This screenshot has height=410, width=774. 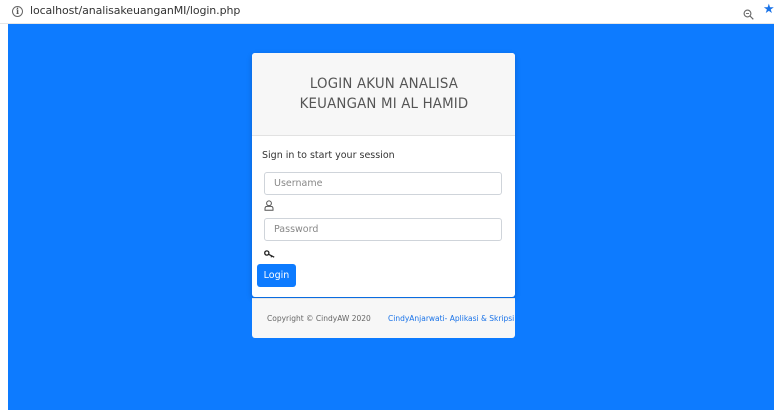 What do you see at coordinates (319, 318) in the screenshot?
I see `copyright-text: Copyright © CindyAW 2020` at bounding box center [319, 318].